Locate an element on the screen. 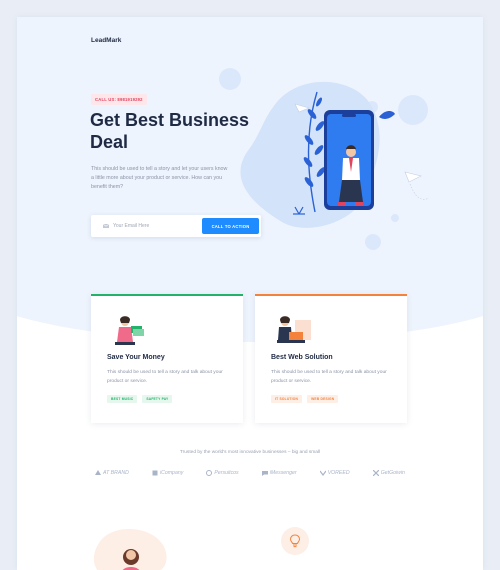  brand-name: Persuitcos is located at coordinates (226, 473).